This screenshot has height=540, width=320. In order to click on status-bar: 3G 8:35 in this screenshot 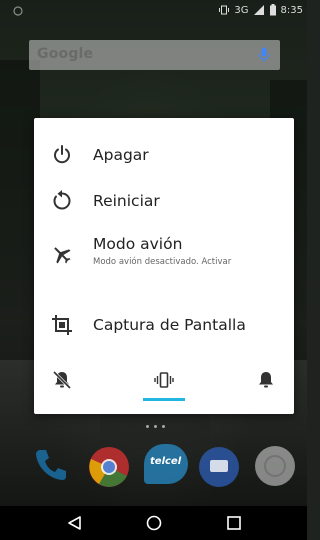, I will do `click(153, 12)`.